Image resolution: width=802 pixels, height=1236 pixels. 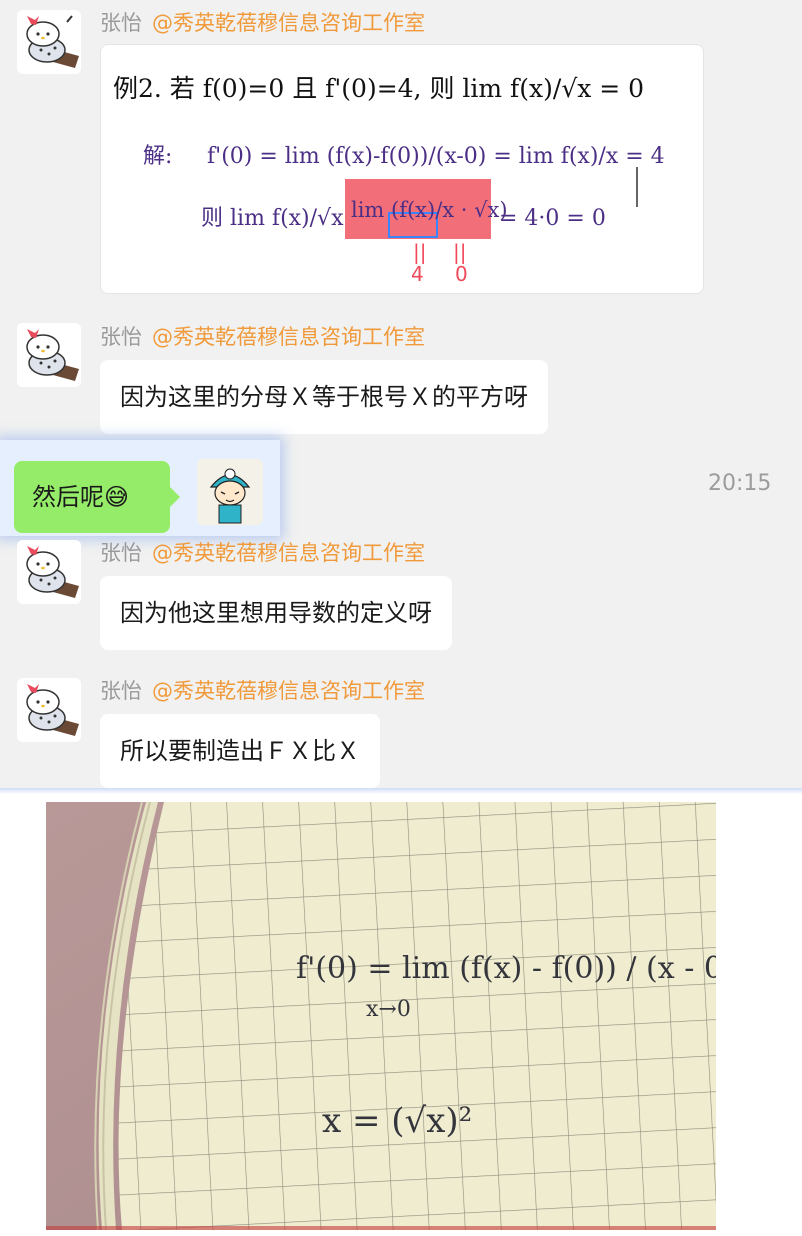 I want to click on math-line-2-label: 解:, so click(x=157, y=156).